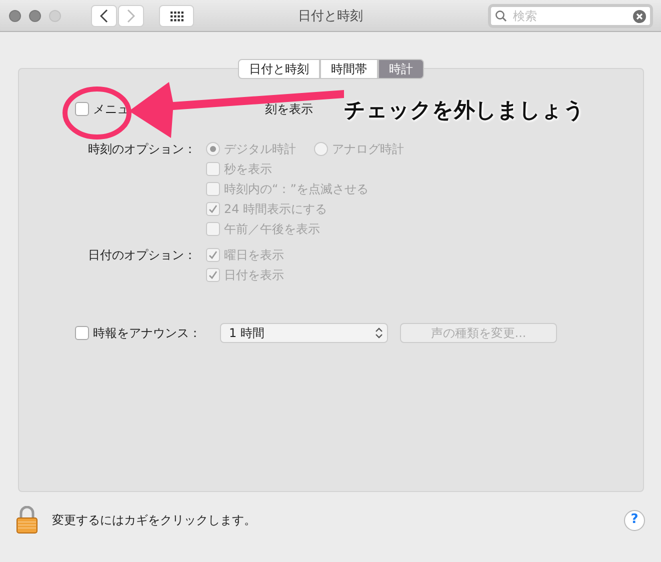 Image resolution: width=661 pixels, height=562 pixels. What do you see at coordinates (639, 16) in the screenshot?
I see `clear-button` at bounding box center [639, 16].